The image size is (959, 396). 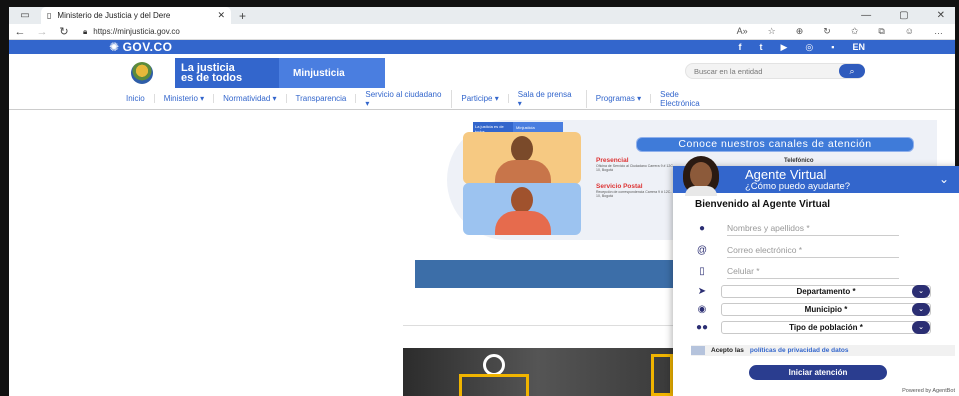 I want to click on powered-by: Powered by AgentBot, so click(x=928, y=391).